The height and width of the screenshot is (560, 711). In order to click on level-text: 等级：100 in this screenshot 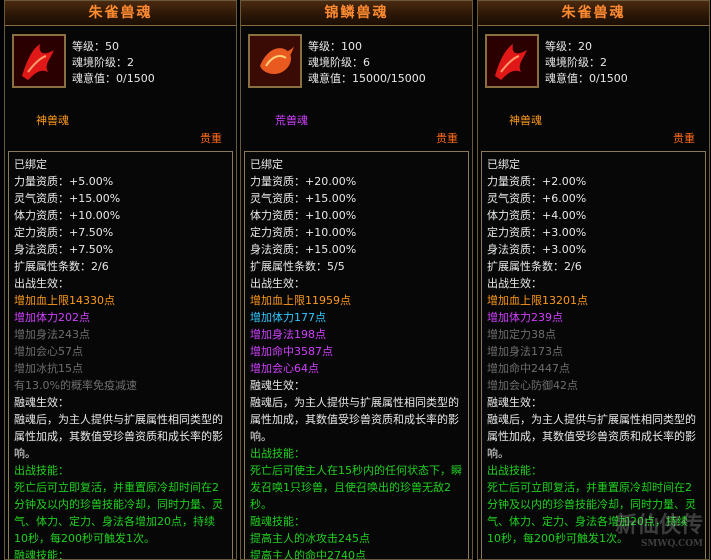, I will do `click(335, 46)`.